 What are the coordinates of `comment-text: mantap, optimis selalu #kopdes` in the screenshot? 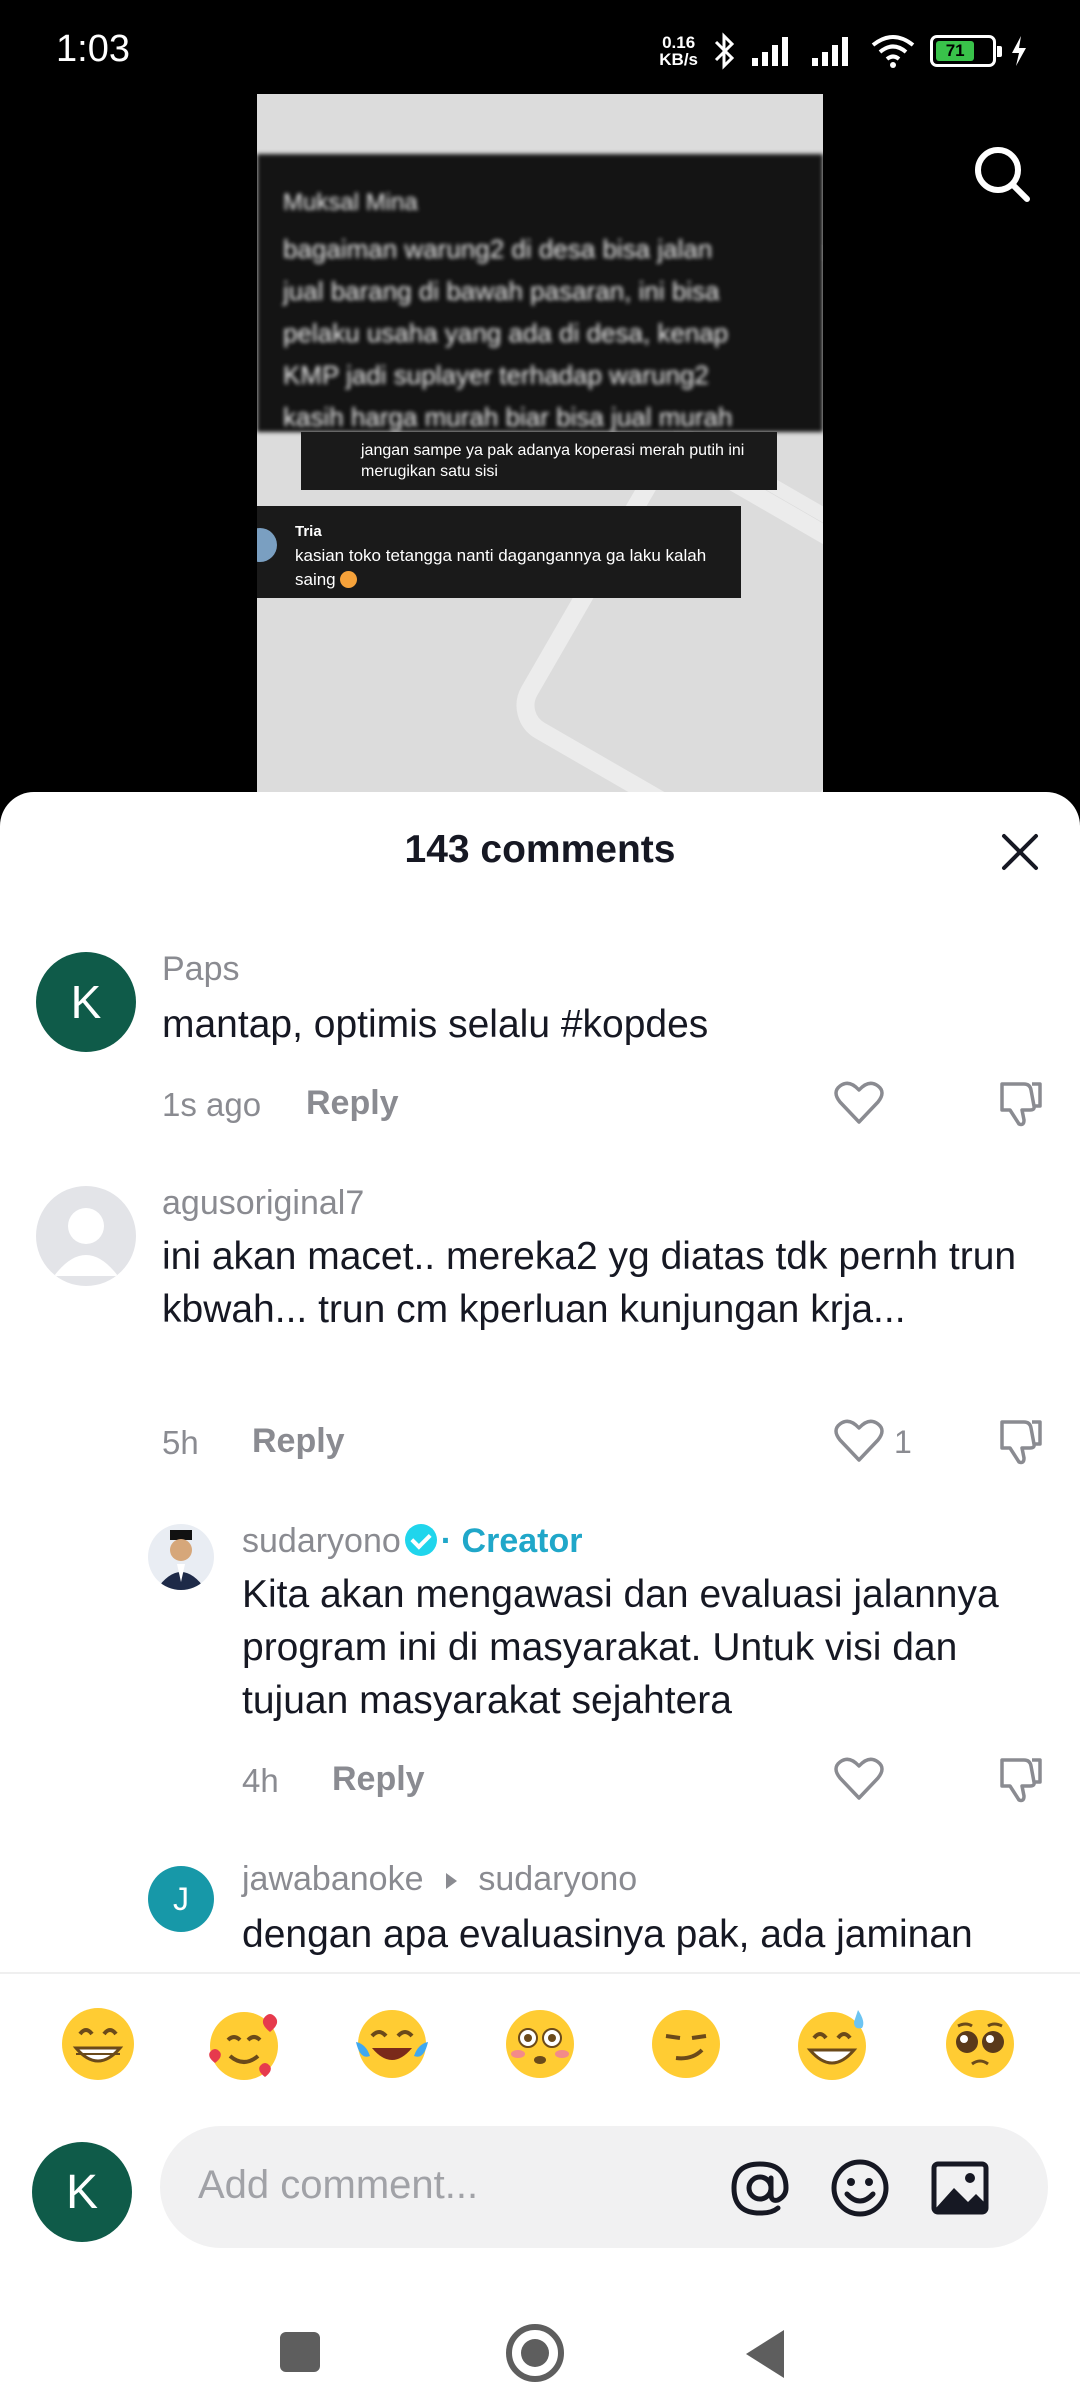 It's located at (435, 1024).